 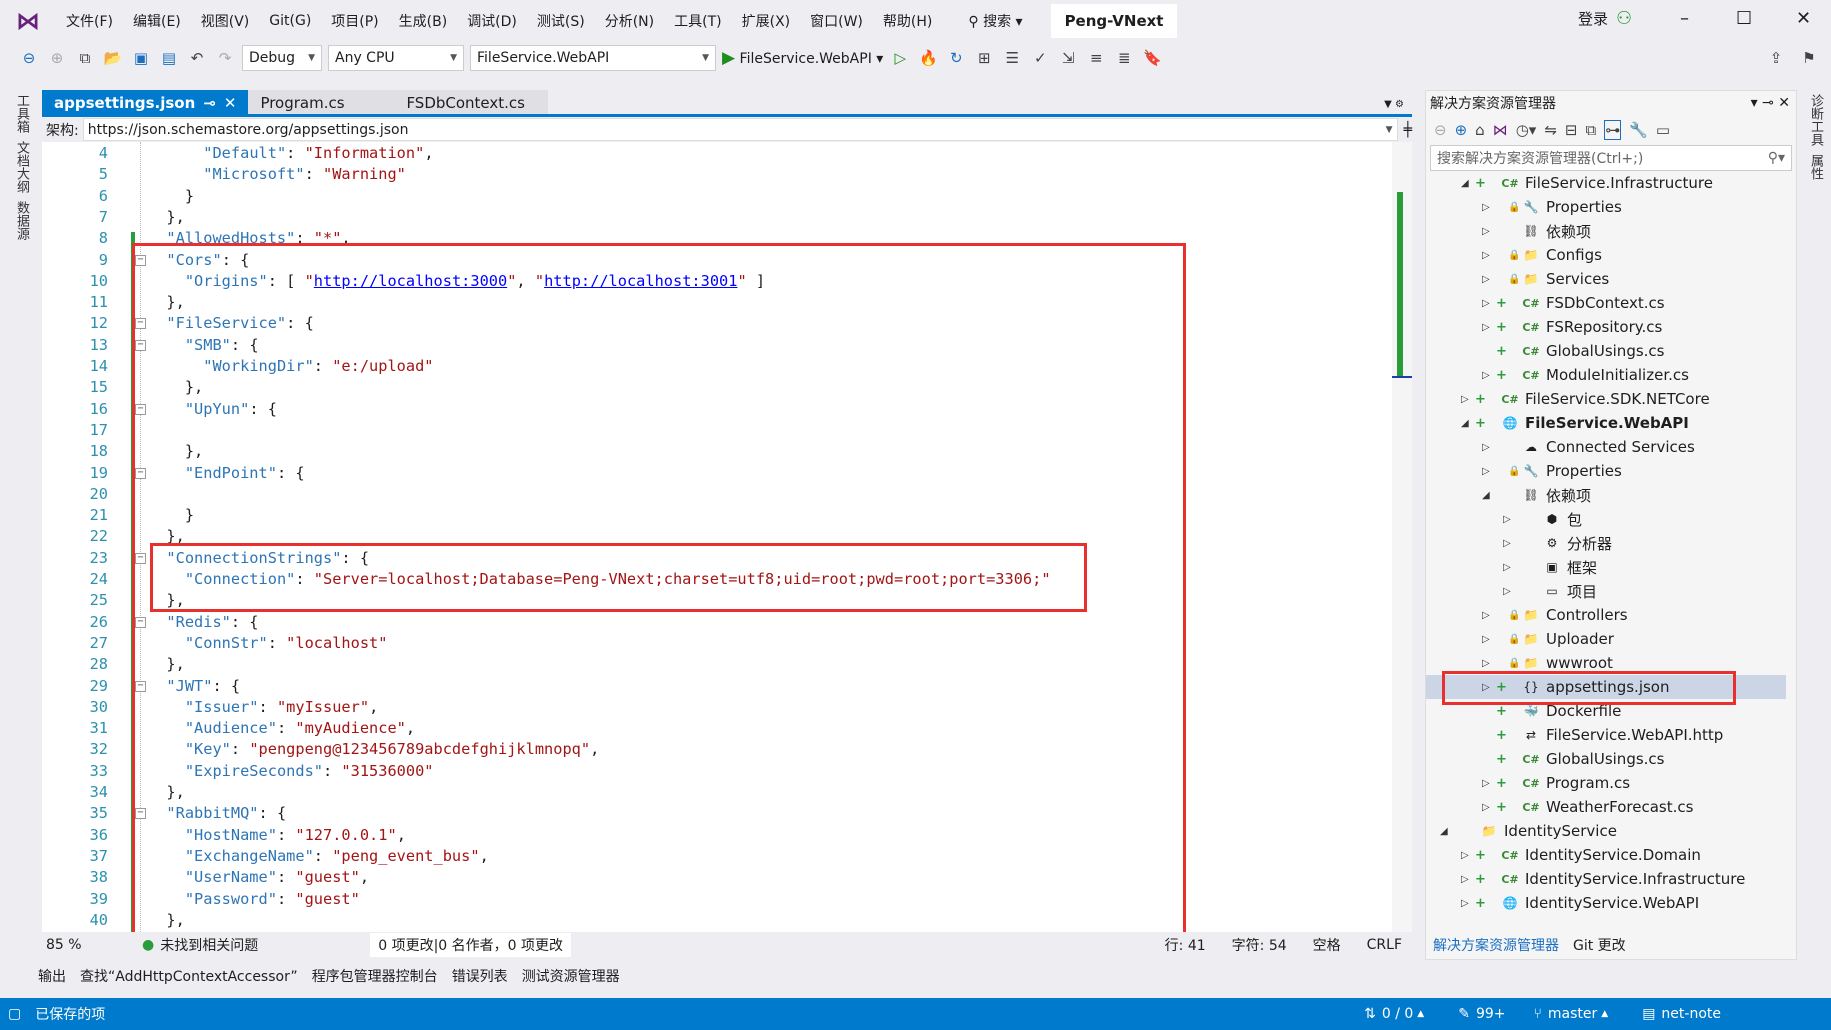 What do you see at coordinates (900, 58) in the screenshot?
I see `start-without-debug-icon: ▷` at bounding box center [900, 58].